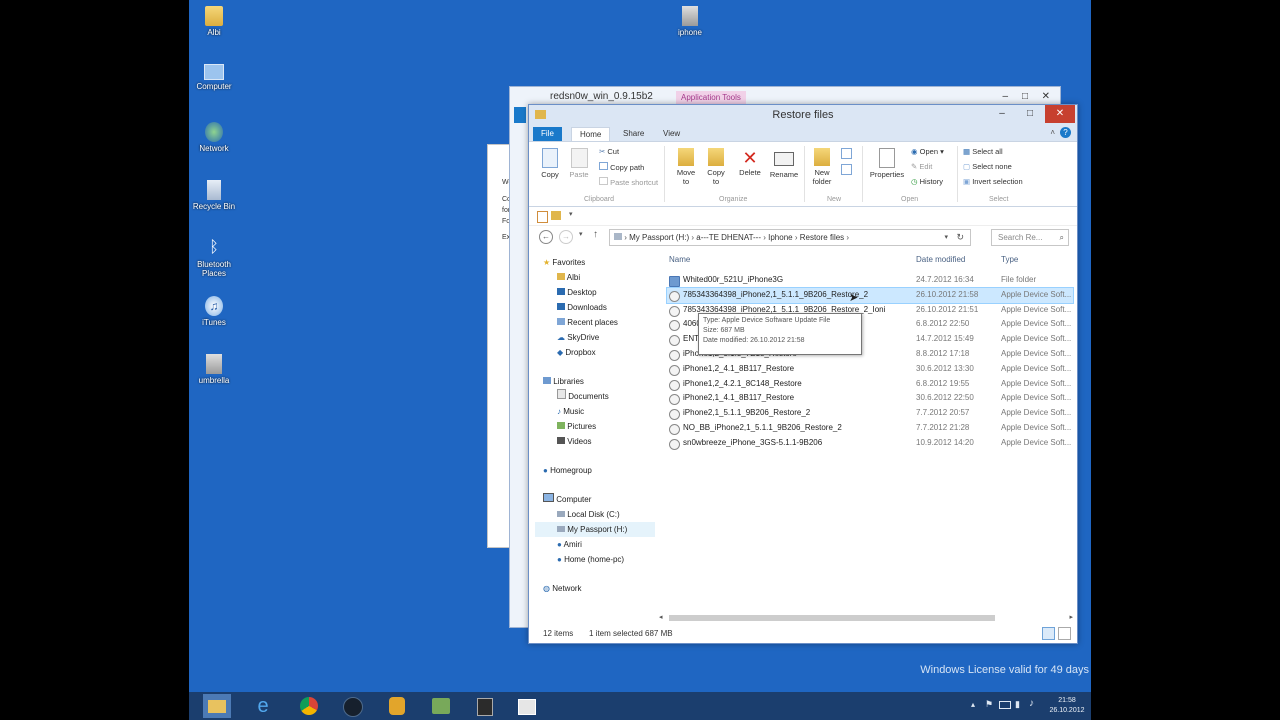 The width and height of the screenshot is (1280, 720). I want to click on nav-item-downloads: Downloads, so click(595, 307).